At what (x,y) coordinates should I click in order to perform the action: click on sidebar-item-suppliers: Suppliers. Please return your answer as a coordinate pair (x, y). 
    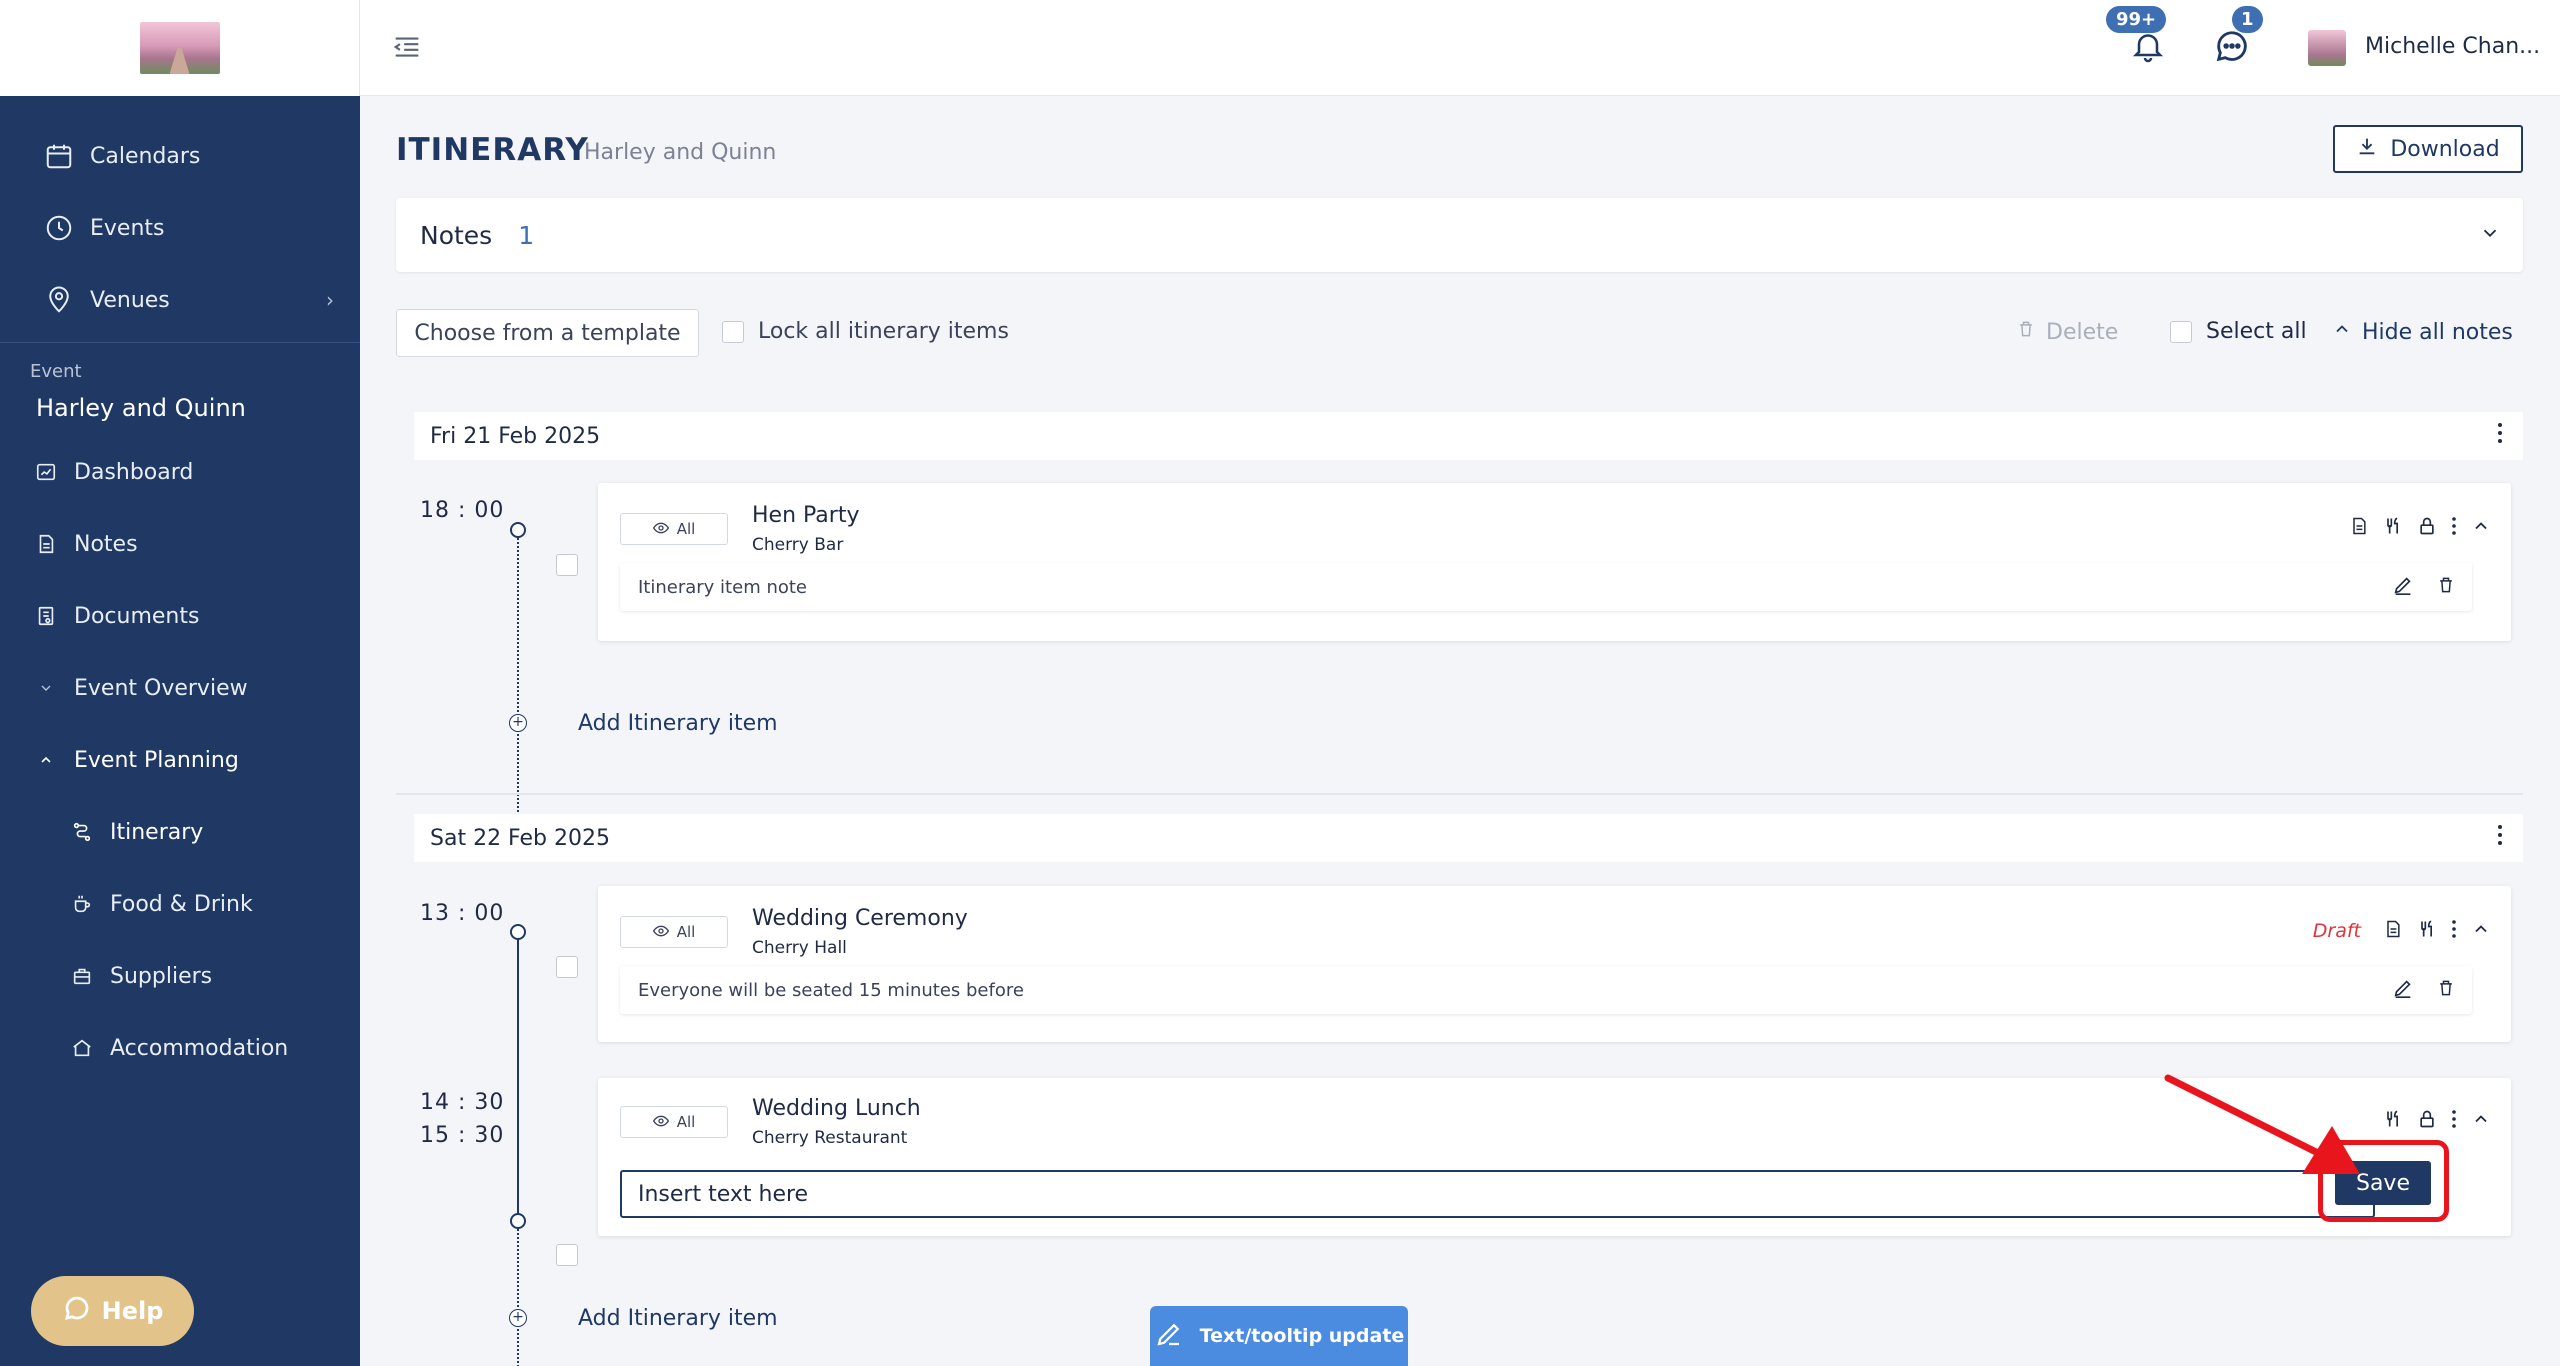
    Looking at the image, I should click on (180, 976).